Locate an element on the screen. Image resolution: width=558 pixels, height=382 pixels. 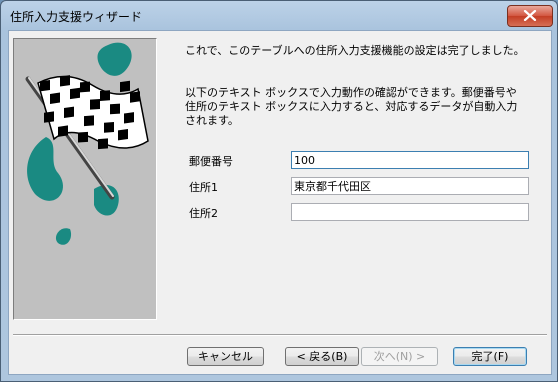
next-button: 次へ(N) > is located at coordinates (399, 356).